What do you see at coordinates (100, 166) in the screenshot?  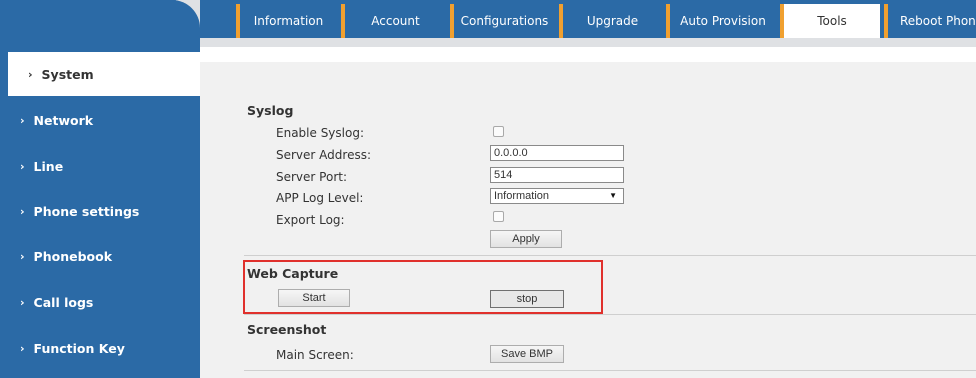 I see `sidebar-item-line: › Line` at bounding box center [100, 166].